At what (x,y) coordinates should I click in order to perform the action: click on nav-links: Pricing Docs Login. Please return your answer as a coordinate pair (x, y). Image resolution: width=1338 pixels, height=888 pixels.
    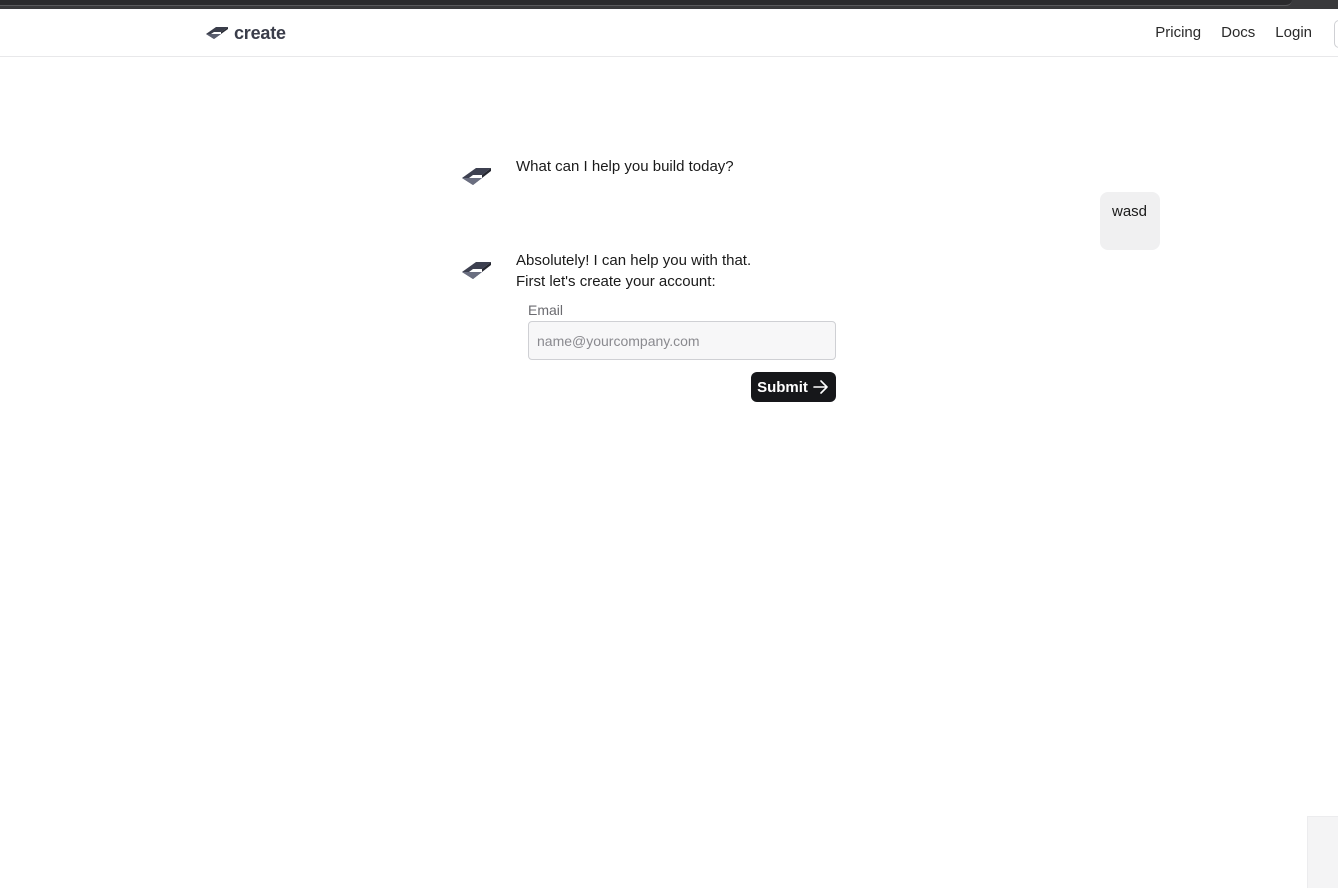
    Looking at the image, I should click on (1233, 32).